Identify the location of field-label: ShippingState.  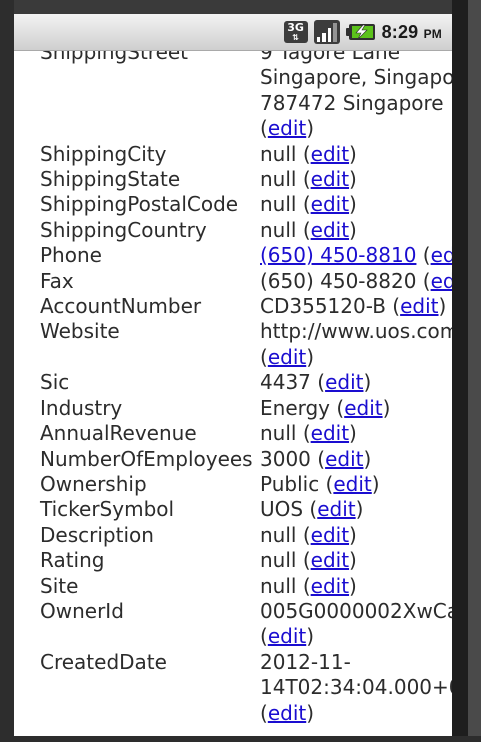
(110, 179).